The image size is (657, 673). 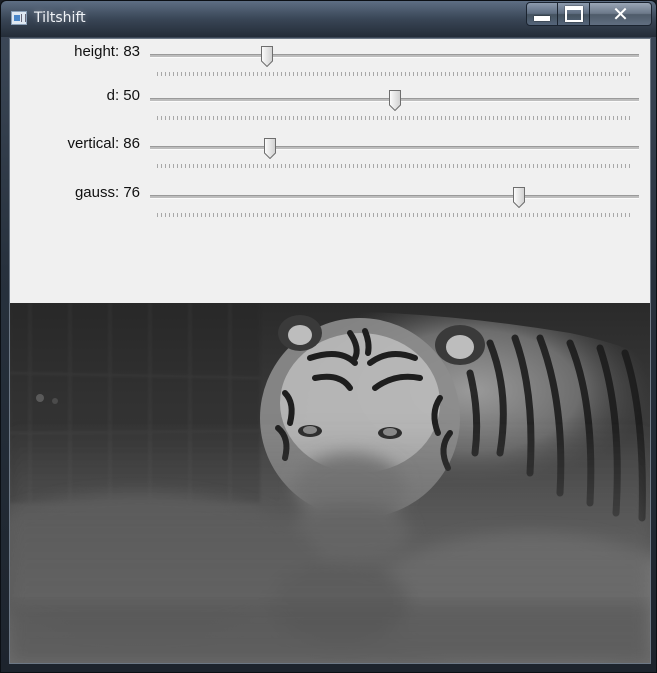 I want to click on maximize-button, so click(x=574, y=14).